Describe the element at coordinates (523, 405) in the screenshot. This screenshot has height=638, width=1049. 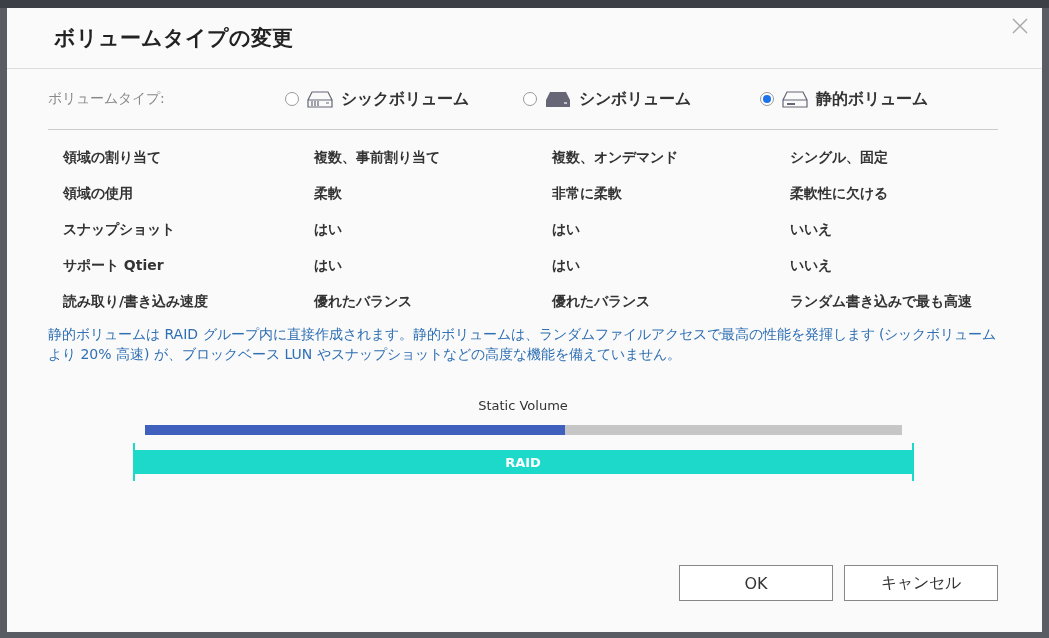
I see `volume-label: Static Volume` at that location.